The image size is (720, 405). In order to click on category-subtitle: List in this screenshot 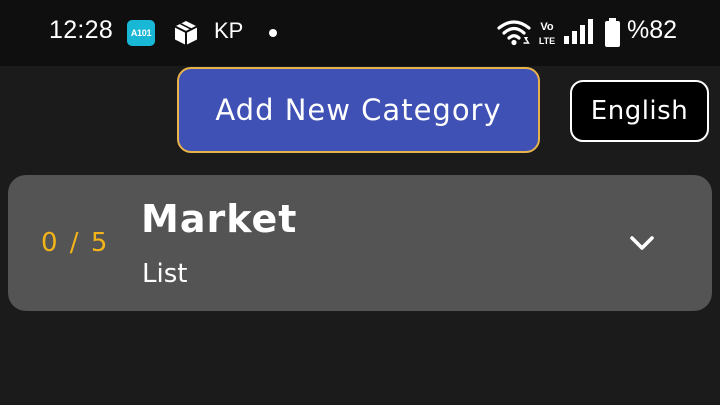, I will do `click(165, 274)`.